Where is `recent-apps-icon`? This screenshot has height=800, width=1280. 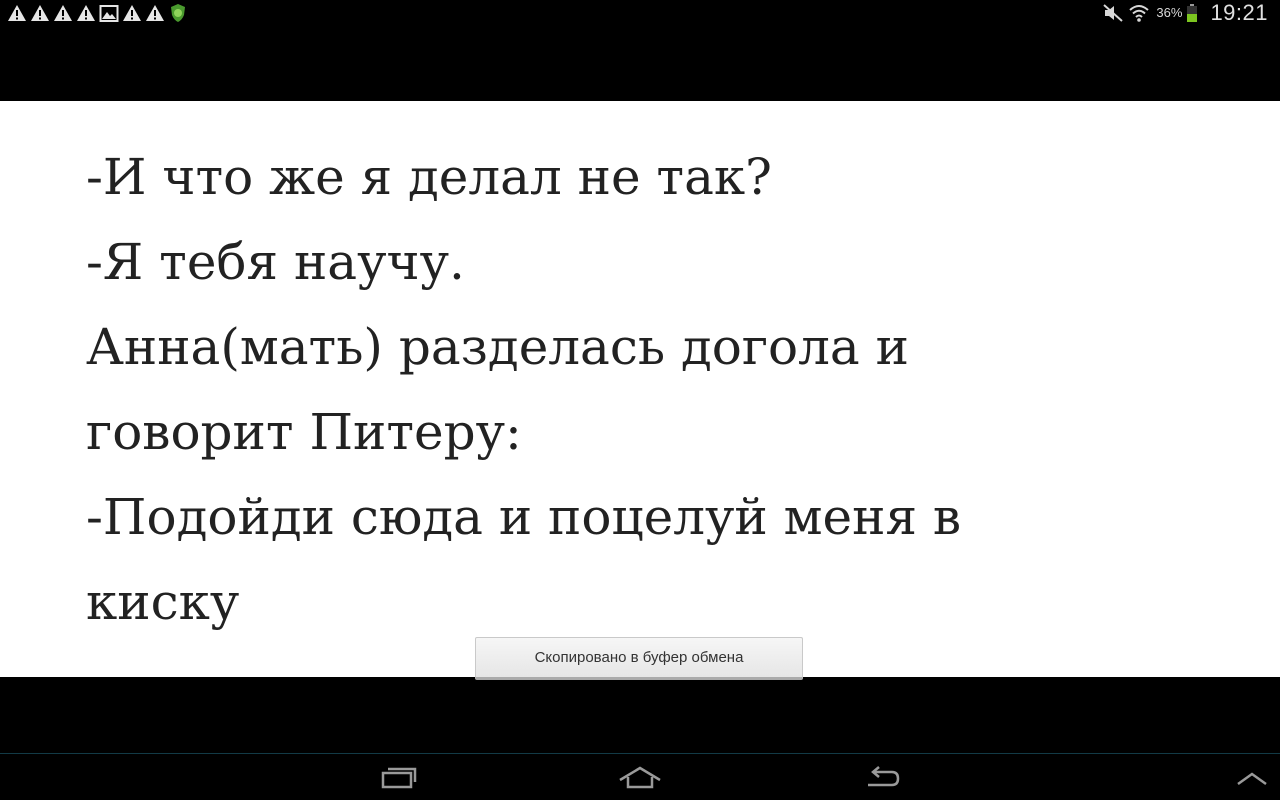 recent-apps-icon is located at coordinates (399, 778).